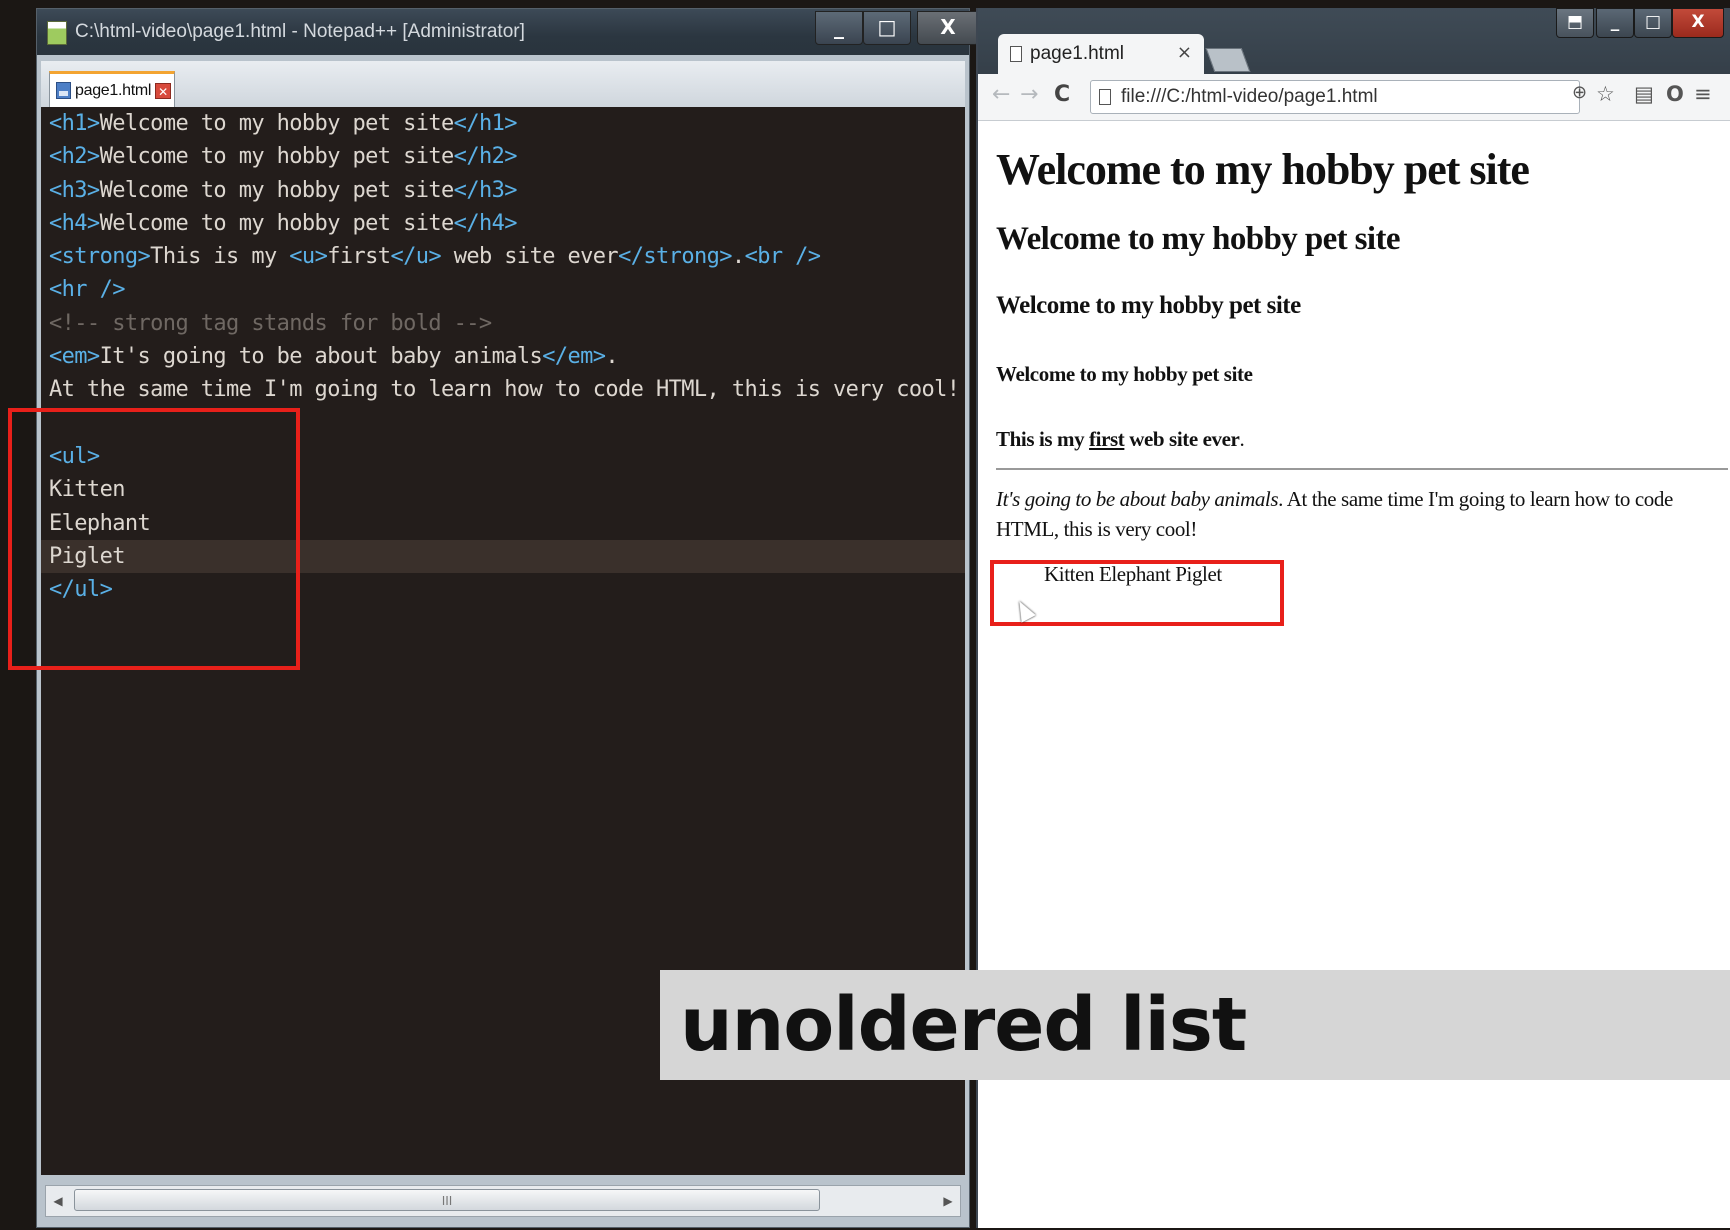 The image size is (1730, 1230). What do you see at coordinates (163, 90) in the screenshot?
I see `tab-close-icon: ✕` at bounding box center [163, 90].